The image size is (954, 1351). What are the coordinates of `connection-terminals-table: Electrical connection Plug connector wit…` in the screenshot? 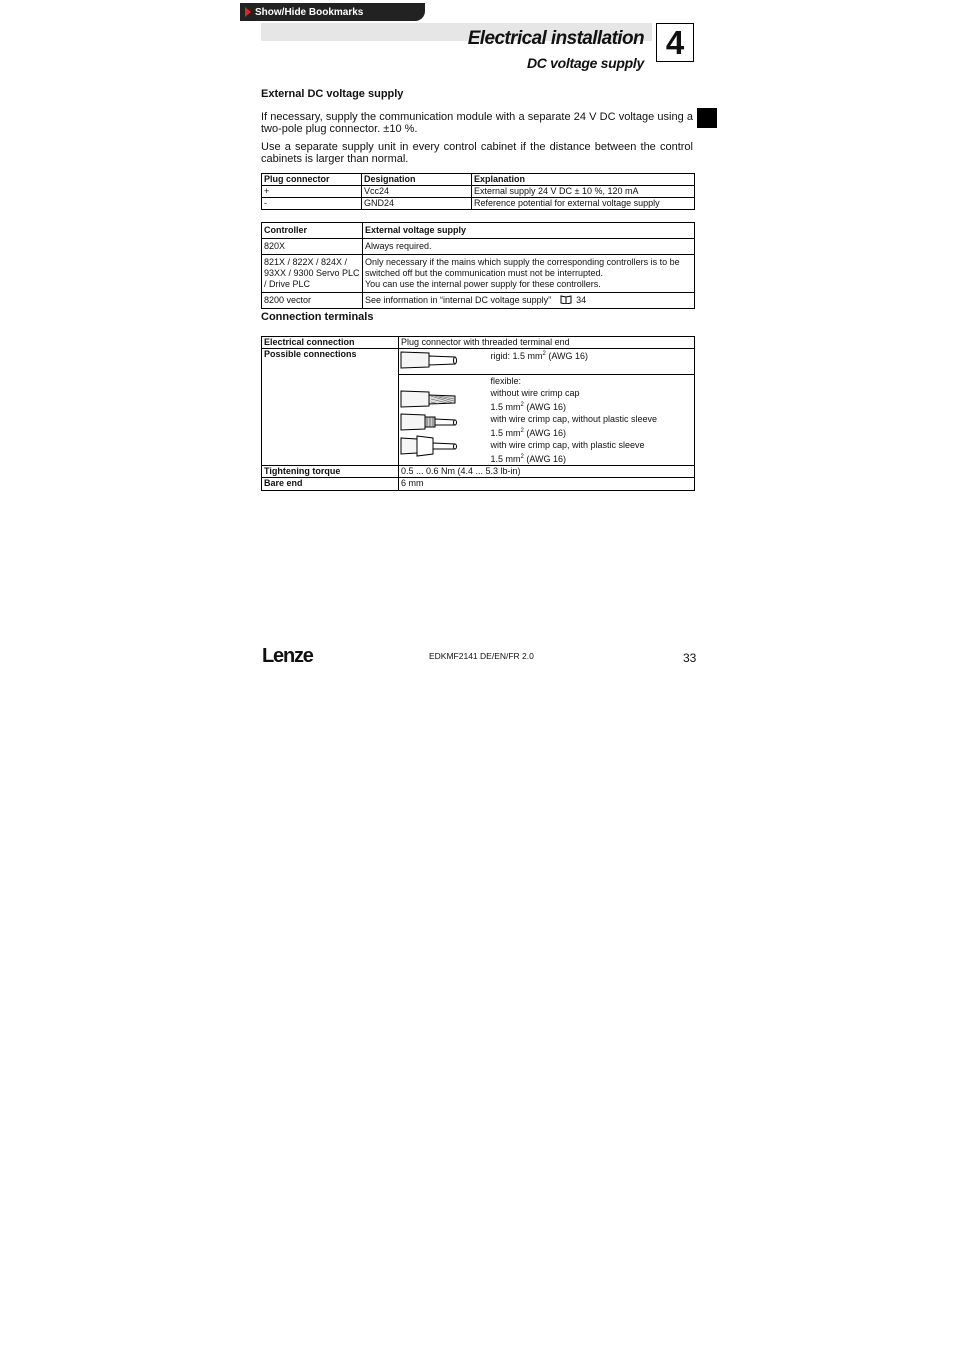 It's located at (478, 413).